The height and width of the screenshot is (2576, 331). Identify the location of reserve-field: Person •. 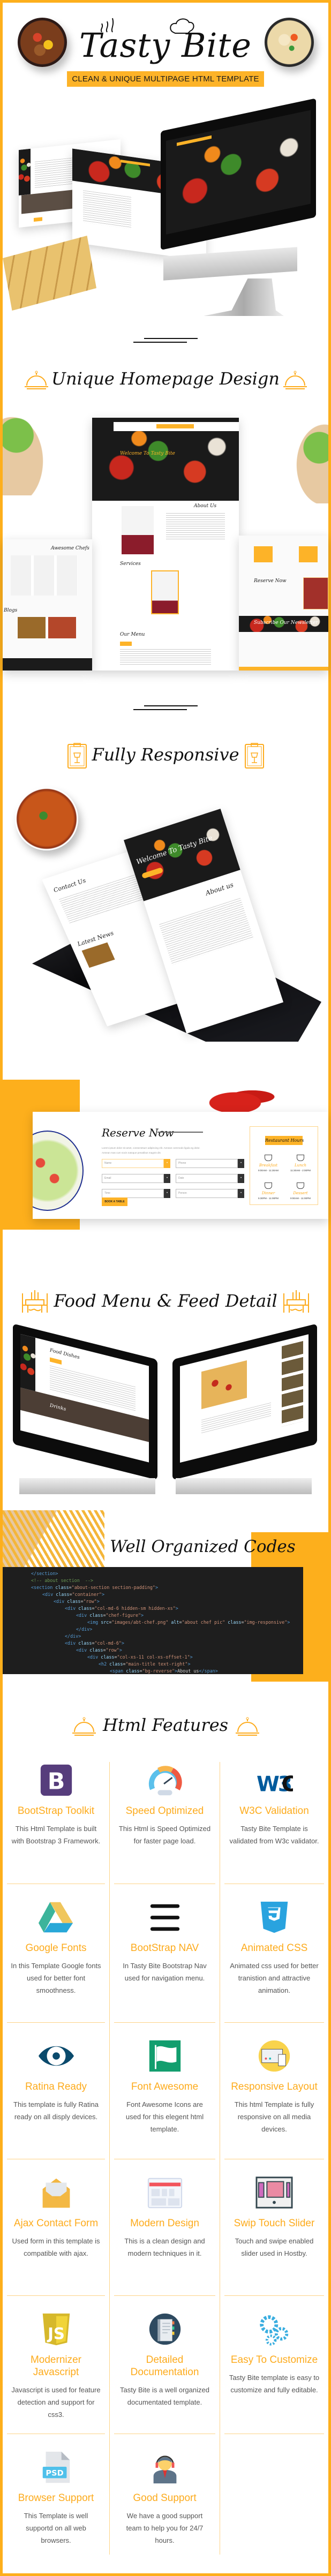
(210, 1193).